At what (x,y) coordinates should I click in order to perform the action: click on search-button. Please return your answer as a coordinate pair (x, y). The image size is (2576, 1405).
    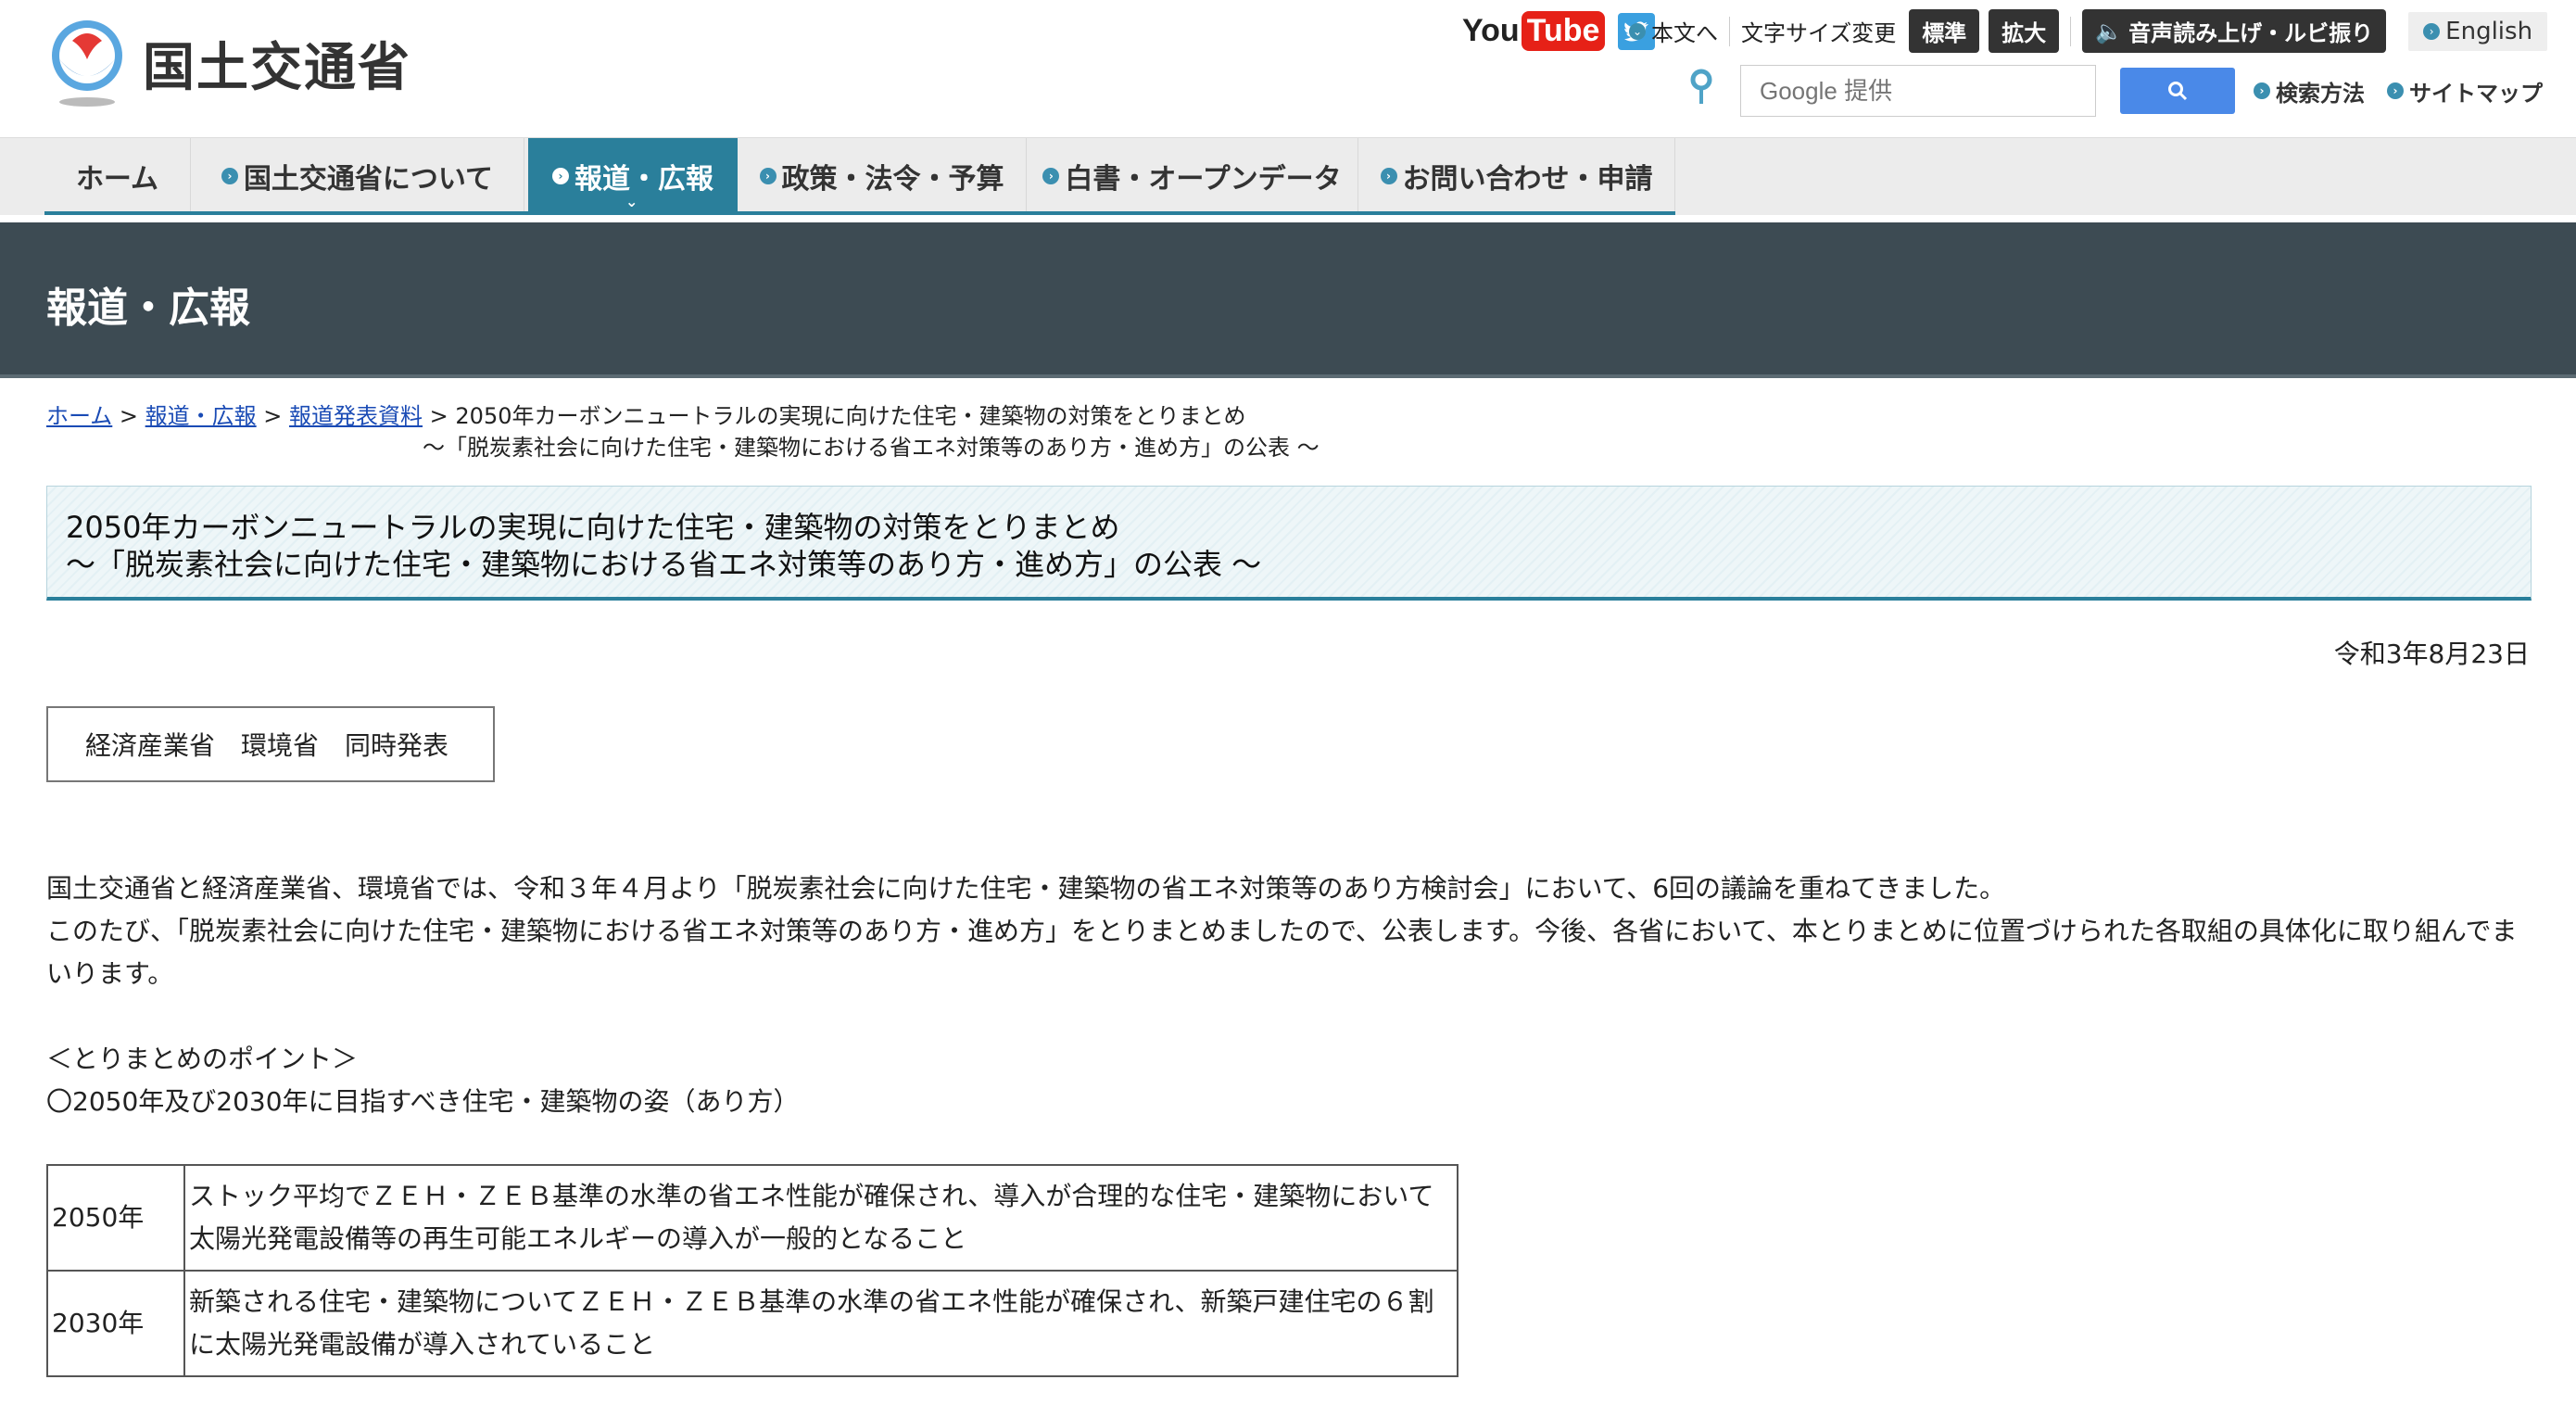
    Looking at the image, I should click on (2177, 91).